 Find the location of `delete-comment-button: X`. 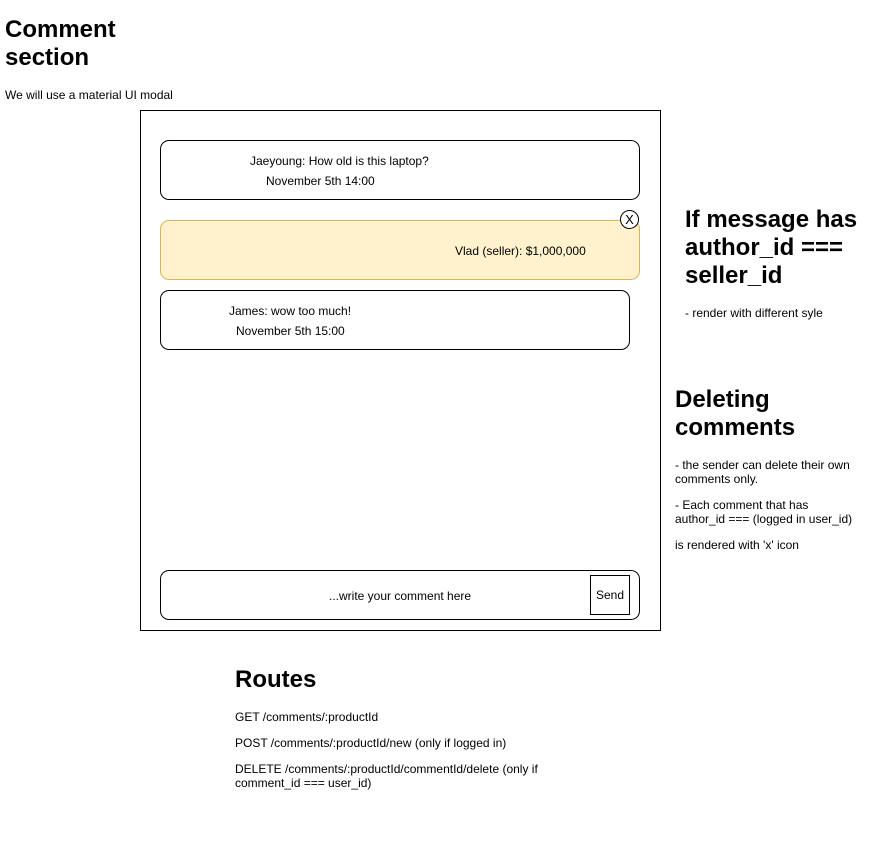

delete-comment-button: X is located at coordinates (629, 219).